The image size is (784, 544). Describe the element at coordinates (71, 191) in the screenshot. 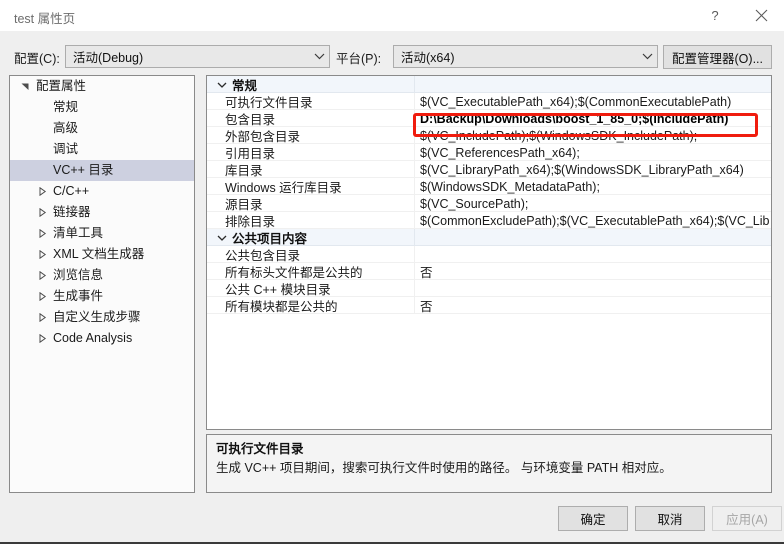

I see `tree-item-label: C/C++` at that location.